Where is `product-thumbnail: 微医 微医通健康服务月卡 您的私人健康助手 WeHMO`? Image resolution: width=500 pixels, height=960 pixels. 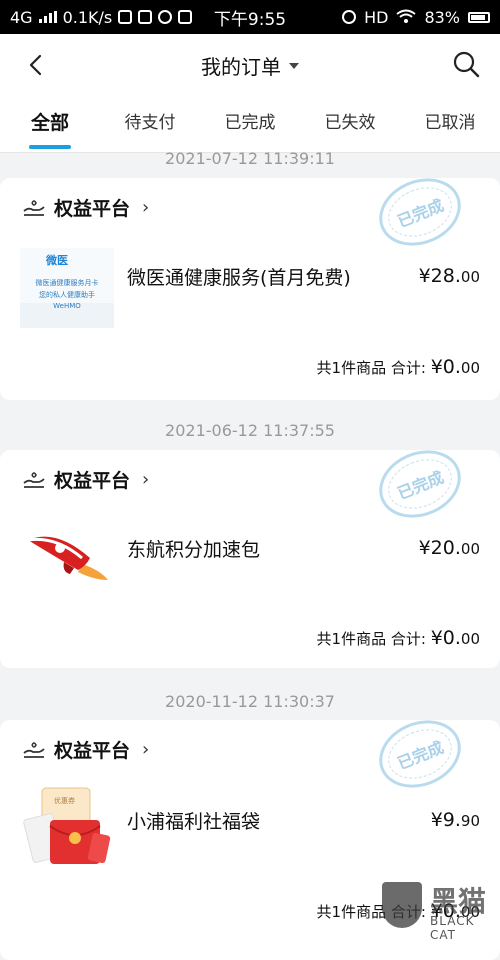
product-thumbnail: 微医 微医通健康服务月卡 您的私人健康助手 WeHMO is located at coordinates (67, 288).